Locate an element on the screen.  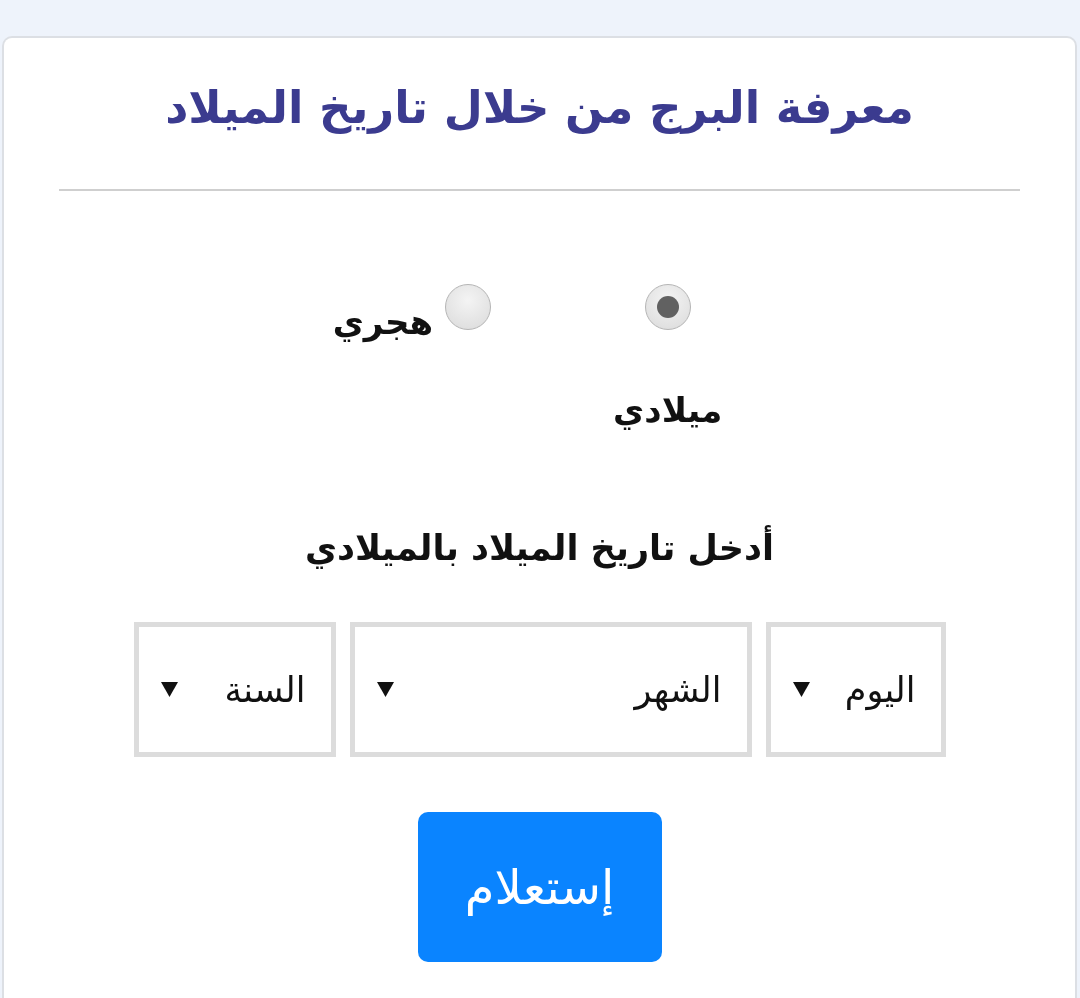
page-title: معرفة البرج من خلال تاريخ الميلاد is located at coordinates (539, 108).